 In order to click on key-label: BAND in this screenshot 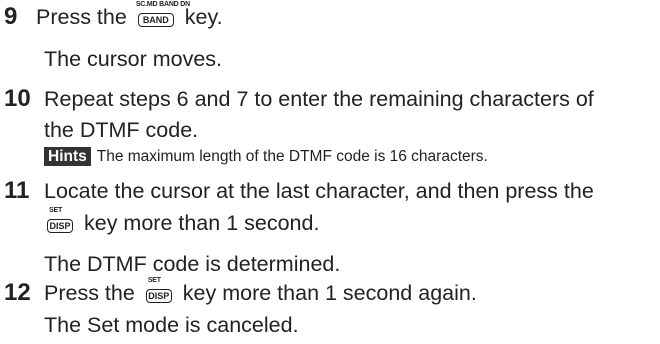, I will do `click(155, 20)`.